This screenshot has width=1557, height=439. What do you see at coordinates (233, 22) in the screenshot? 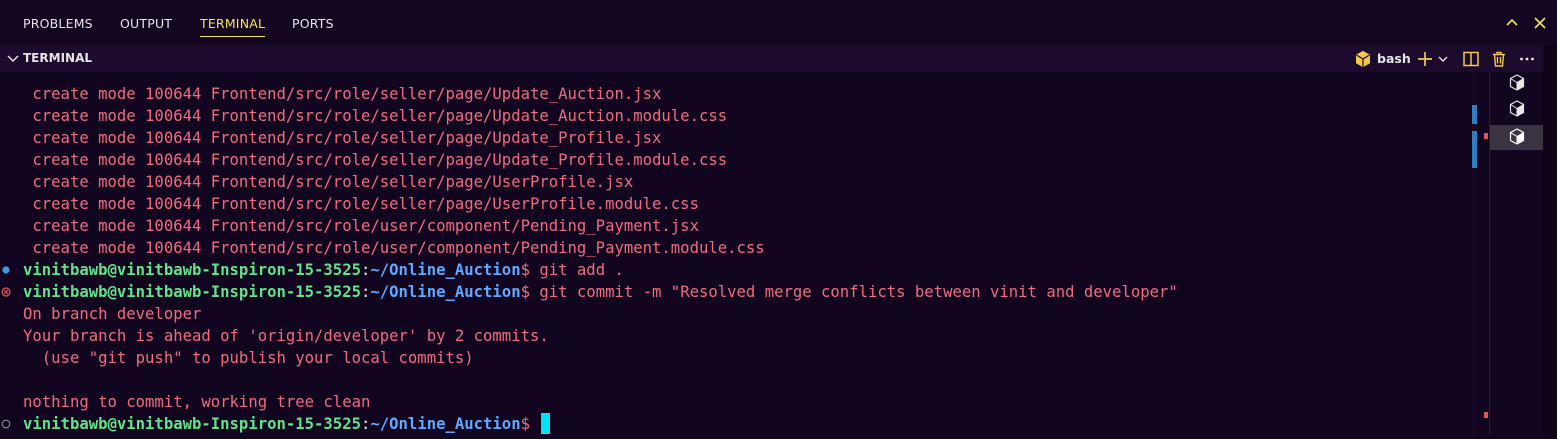
I see `tab-terminal: TERMINAL` at bounding box center [233, 22].